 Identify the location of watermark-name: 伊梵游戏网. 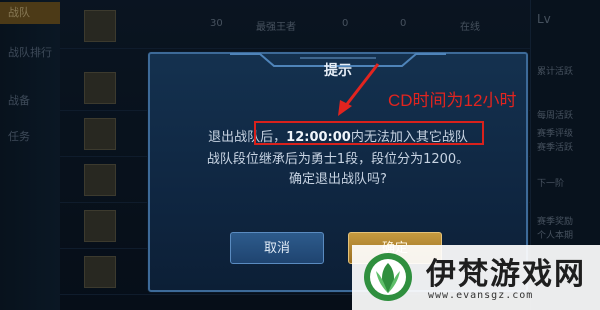
(506, 274).